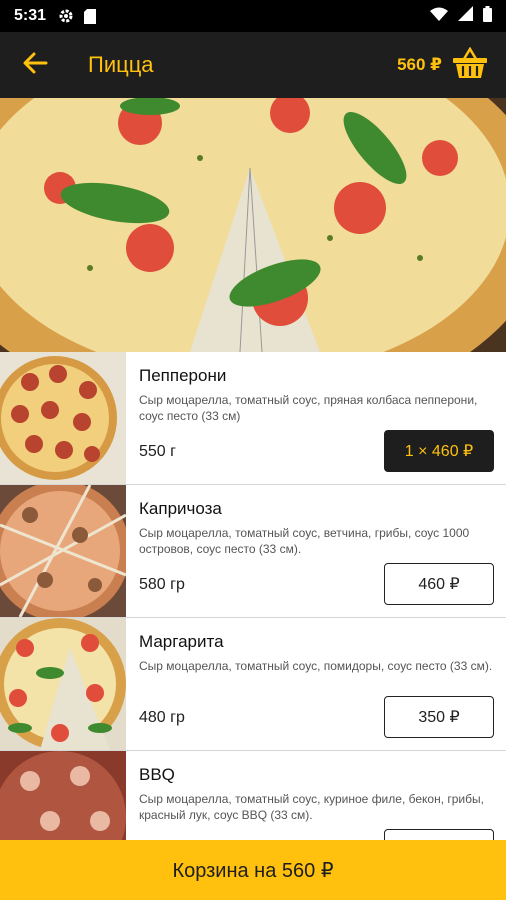 The height and width of the screenshot is (900, 506). Describe the element at coordinates (253, 65) in the screenshot. I see `app-bar: Пицца 560 ₽` at that location.